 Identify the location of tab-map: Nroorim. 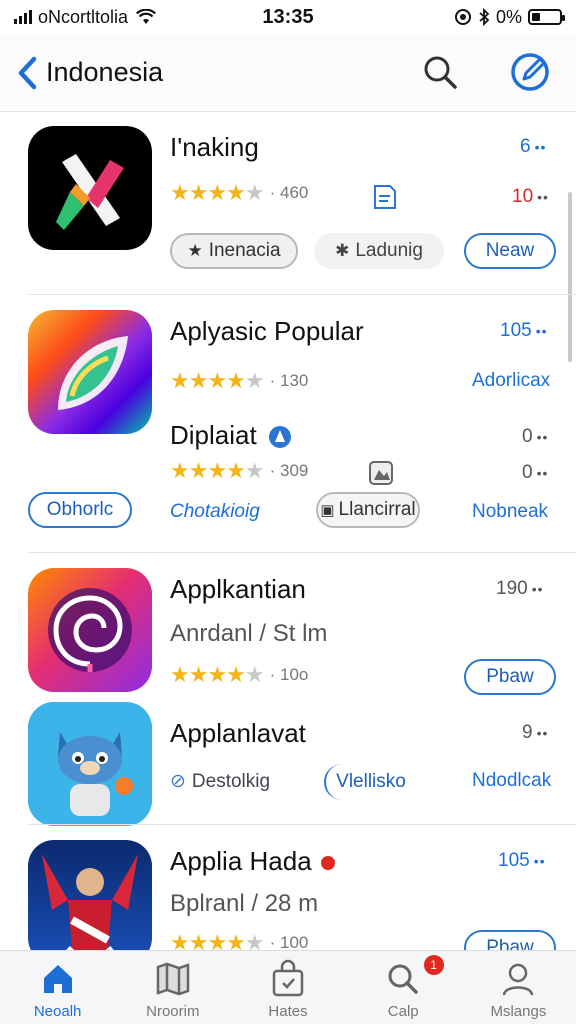
(172, 987).